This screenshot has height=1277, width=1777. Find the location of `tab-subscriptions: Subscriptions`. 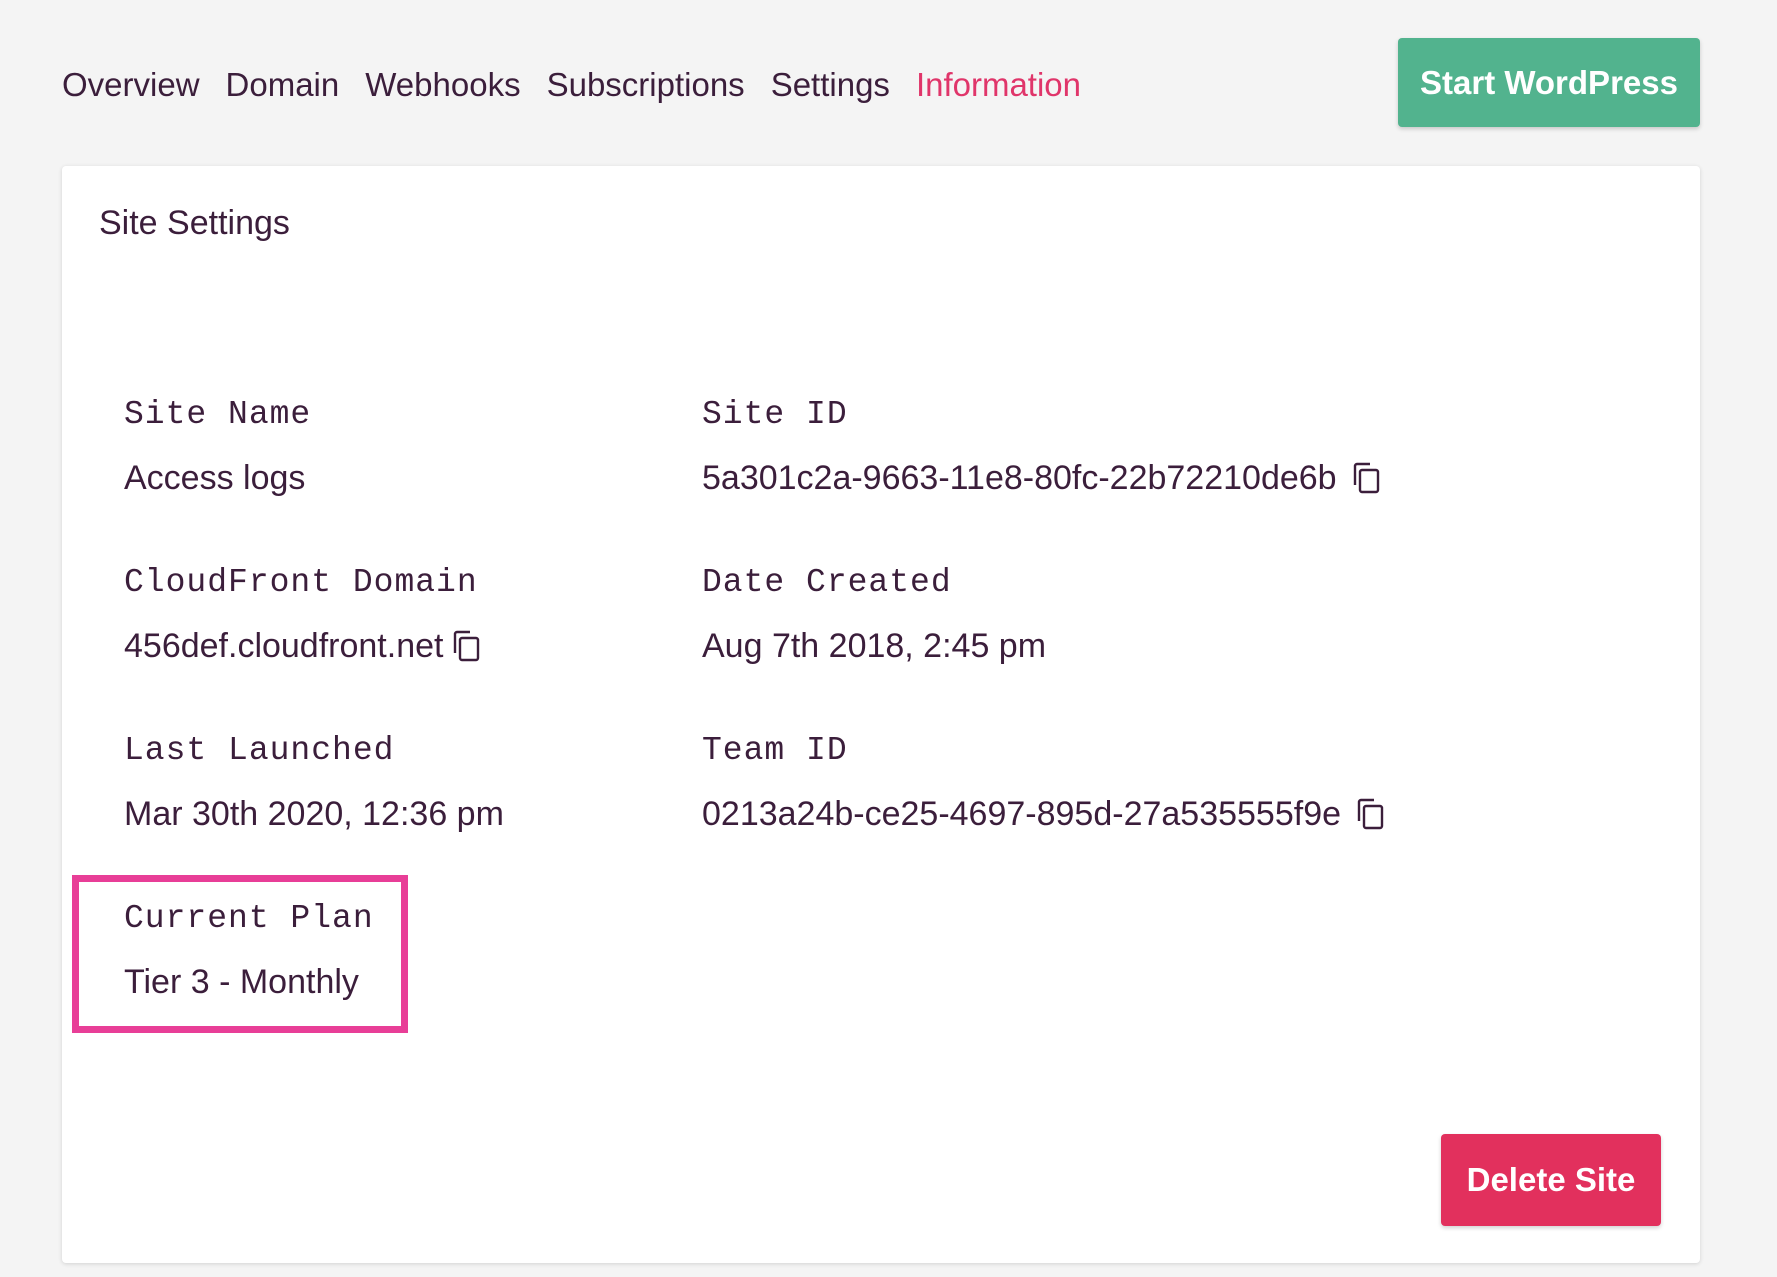

tab-subscriptions: Subscriptions is located at coordinates (646, 85).